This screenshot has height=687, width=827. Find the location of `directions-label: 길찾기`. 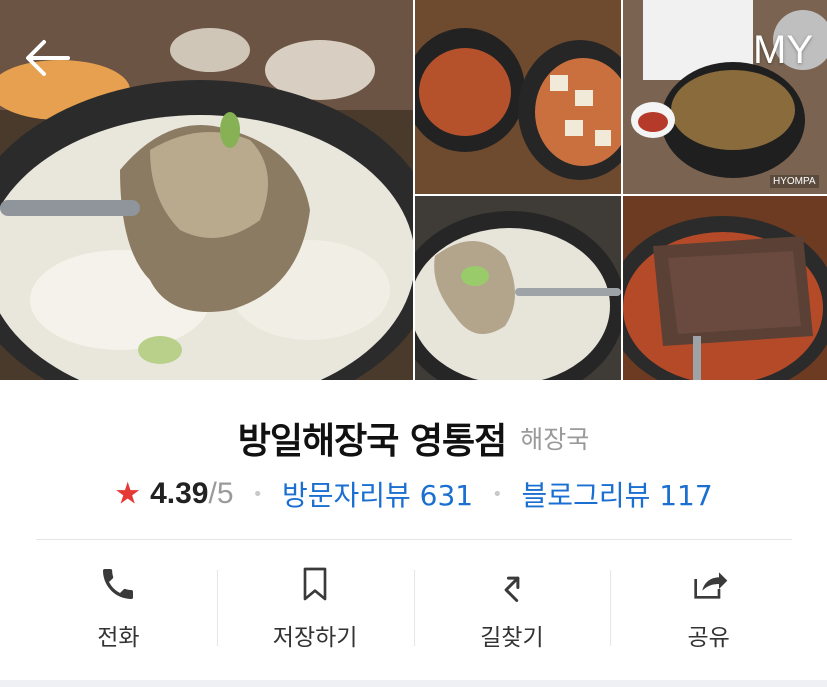

directions-label: 길찾기 is located at coordinates (512, 638).